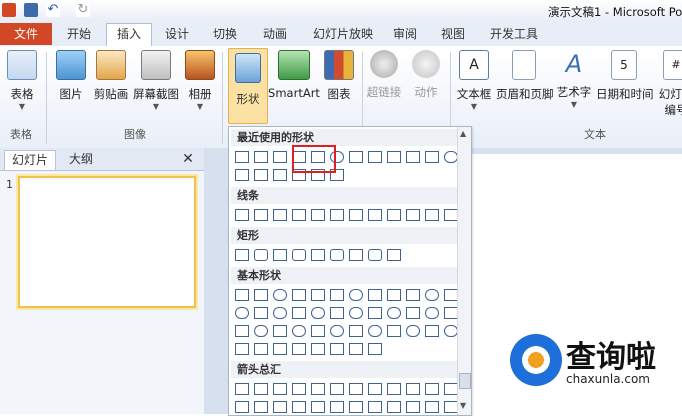 The width and height of the screenshot is (682, 416). What do you see at coordinates (426, 75) in the screenshot?
I see `action-button: 动作` at bounding box center [426, 75].